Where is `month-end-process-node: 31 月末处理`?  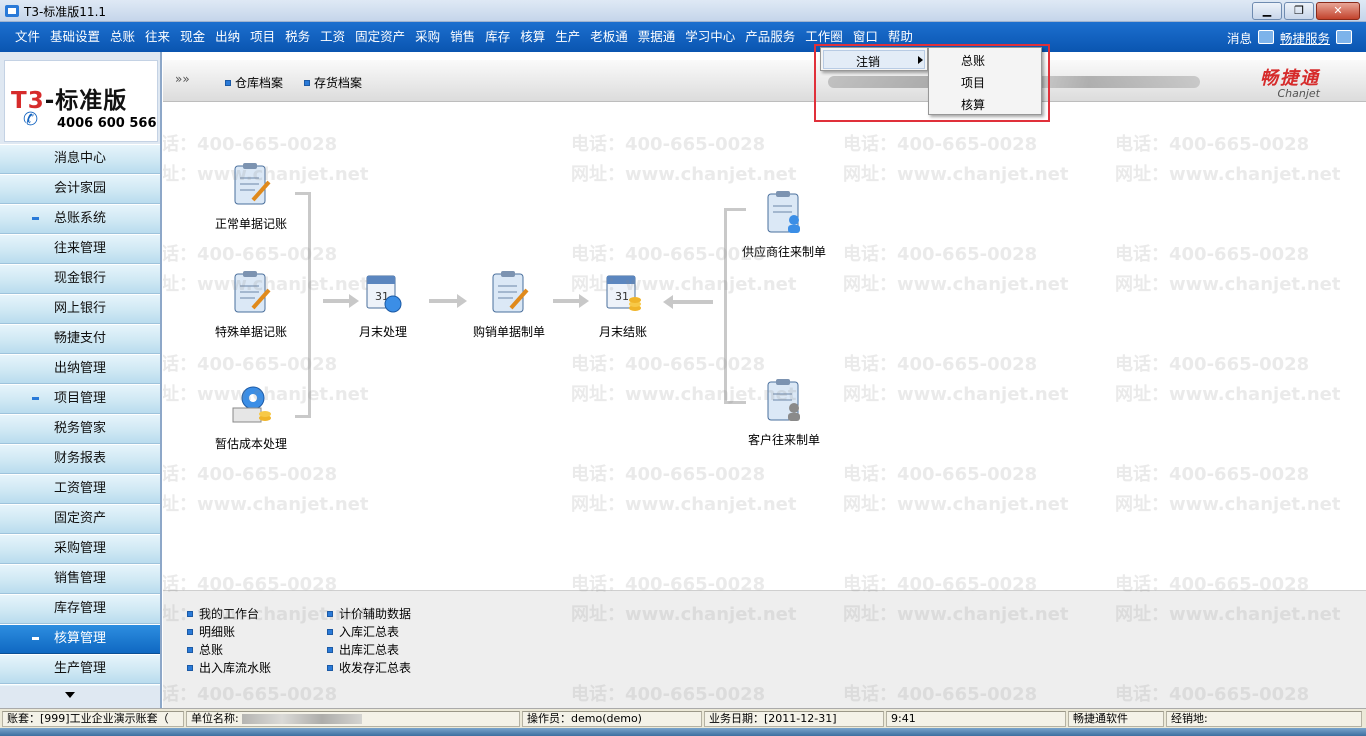 month-end-process-node: 31 月末处理 is located at coordinates (383, 304).